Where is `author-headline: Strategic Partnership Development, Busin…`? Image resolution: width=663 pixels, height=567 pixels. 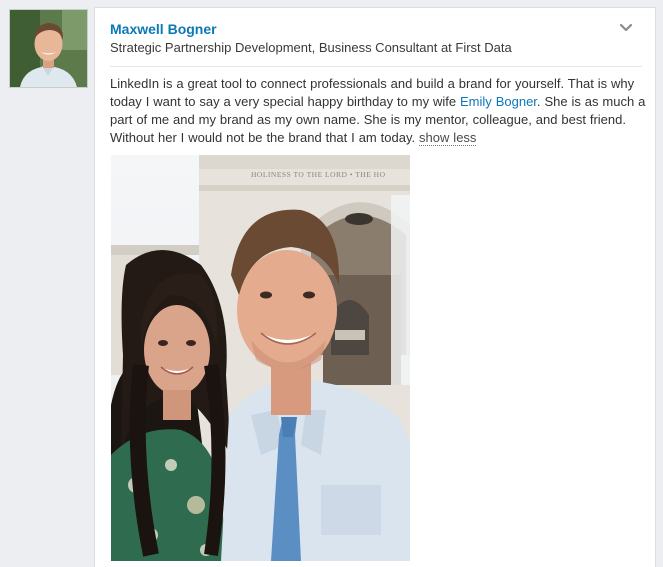 author-headline: Strategic Partnership Development, Busin… is located at coordinates (311, 47).